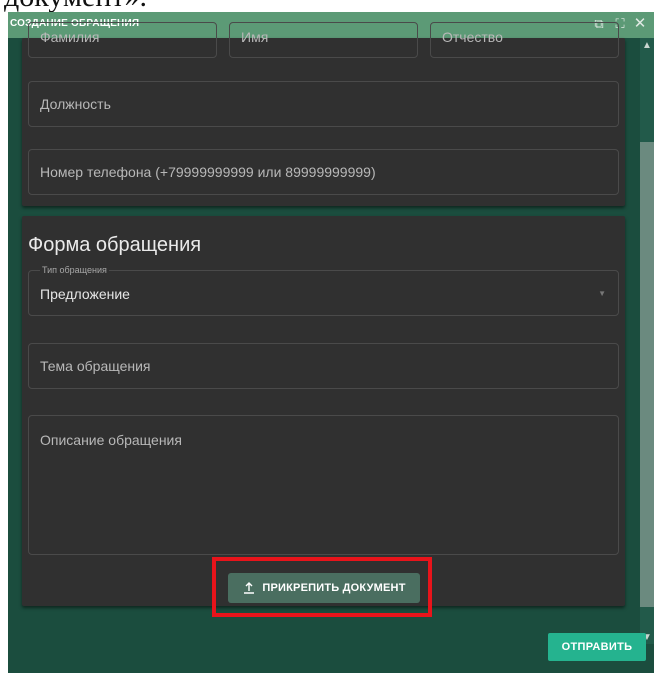 The height and width of the screenshot is (673, 656). Describe the element at coordinates (111, 440) in the screenshot. I see `description-placeholder: Описание обращения` at that location.